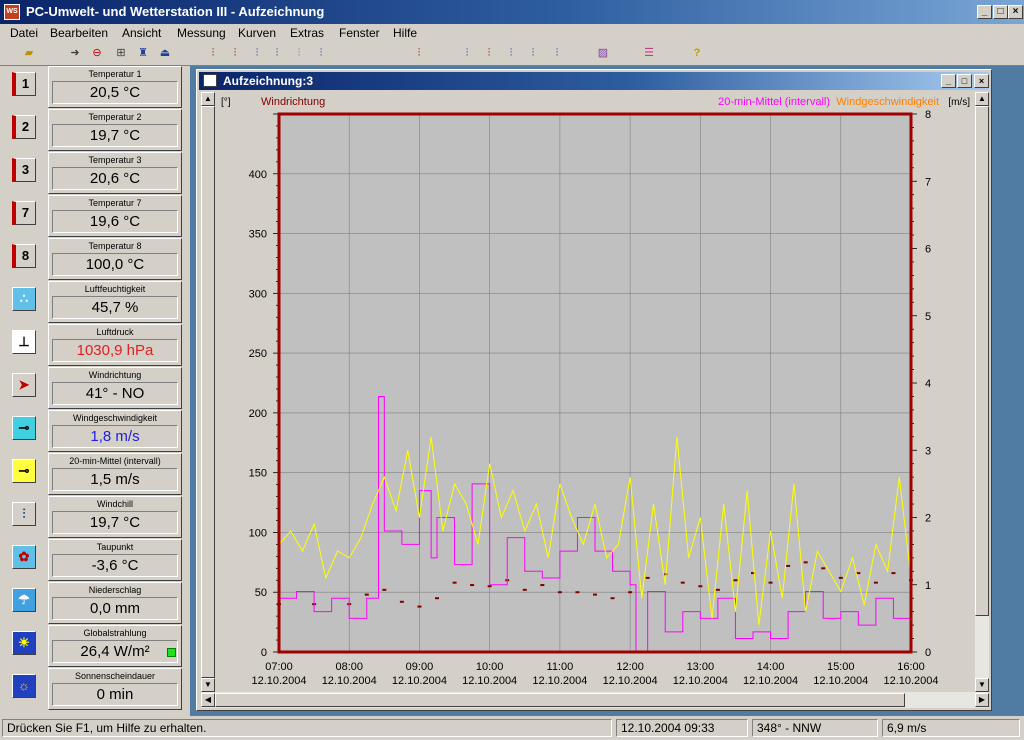 The width and height of the screenshot is (1024, 740). I want to click on windchill-icon: ⫶, so click(24, 514).